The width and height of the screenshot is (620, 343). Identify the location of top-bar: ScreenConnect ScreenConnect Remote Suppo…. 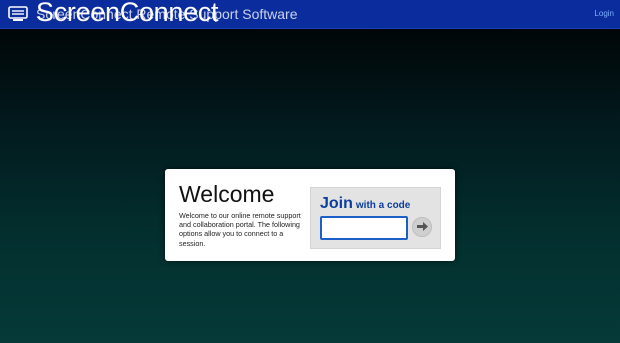
(310, 14).